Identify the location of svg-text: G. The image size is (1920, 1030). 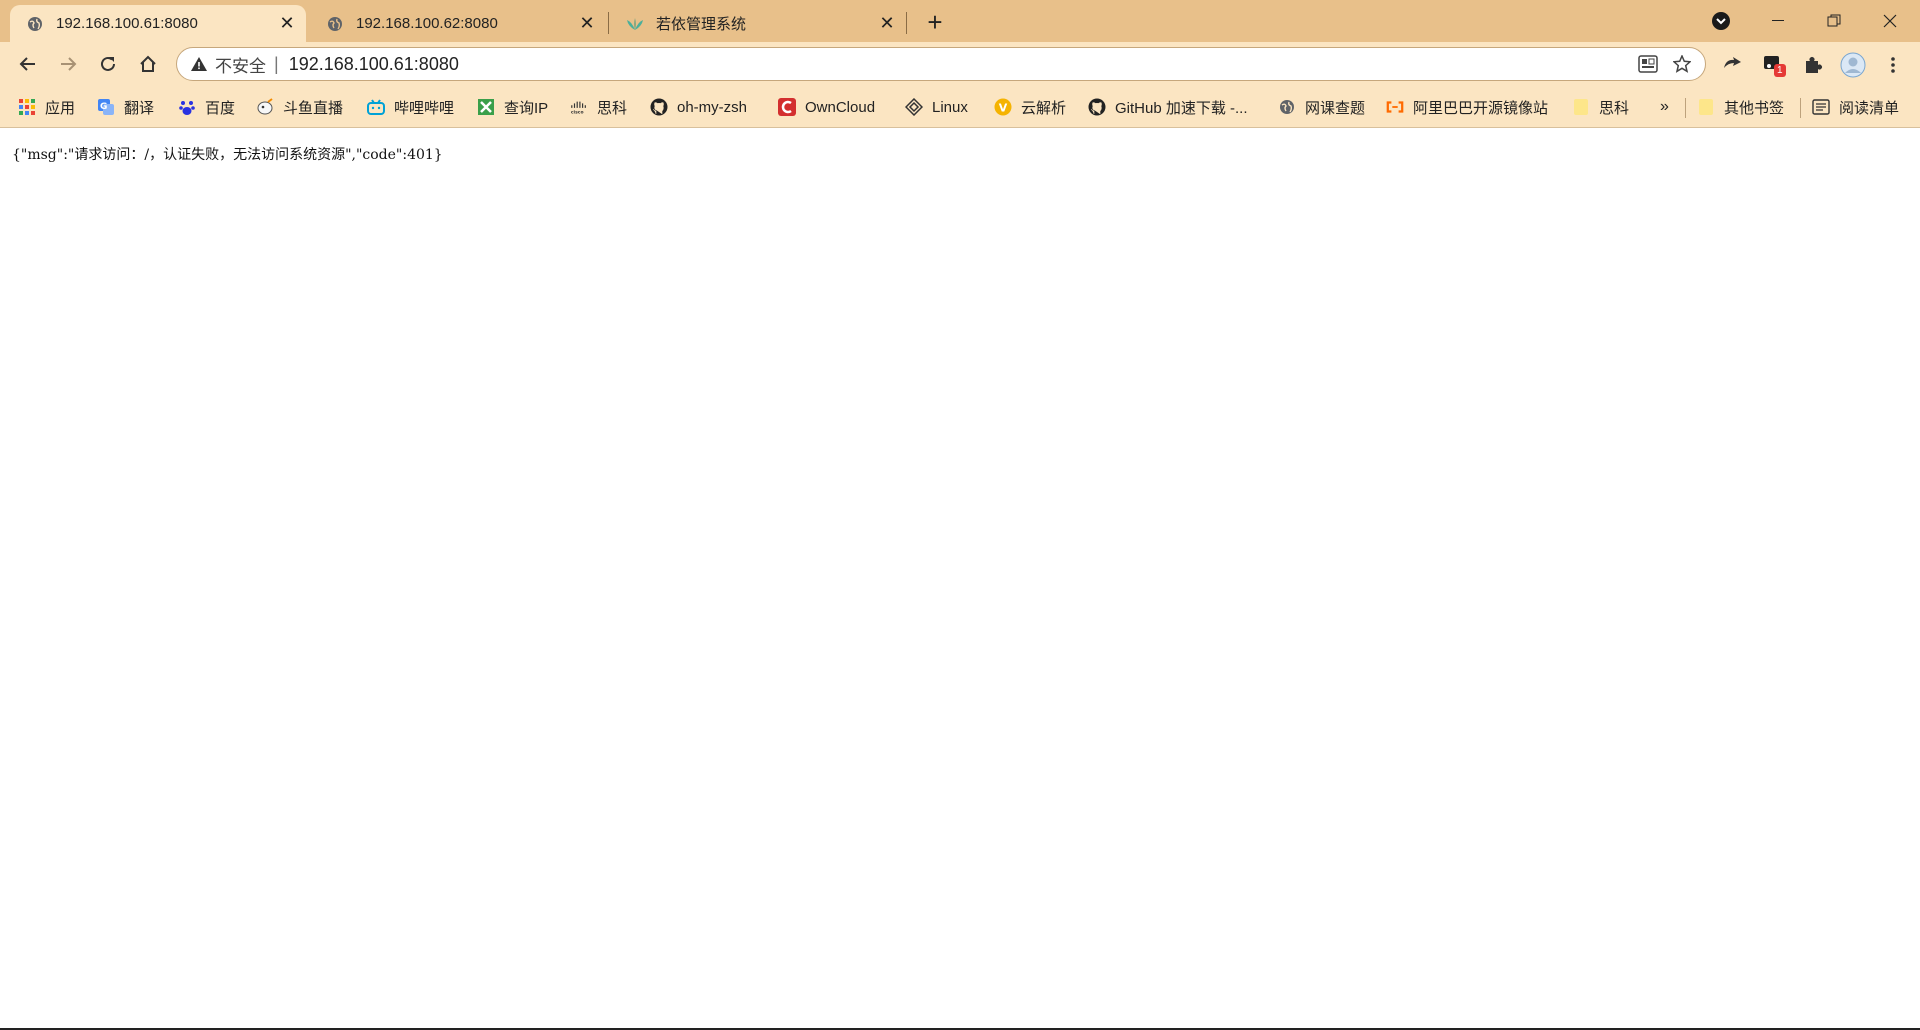
(103, 107).